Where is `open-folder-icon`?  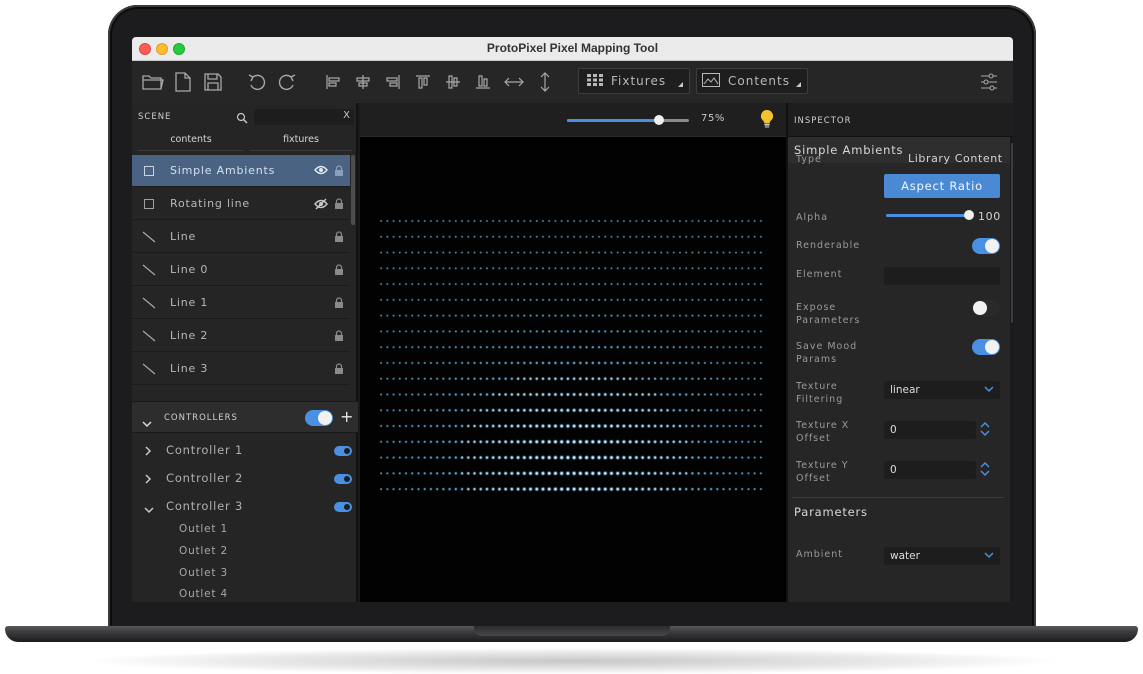
open-folder-icon is located at coordinates (153, 82).